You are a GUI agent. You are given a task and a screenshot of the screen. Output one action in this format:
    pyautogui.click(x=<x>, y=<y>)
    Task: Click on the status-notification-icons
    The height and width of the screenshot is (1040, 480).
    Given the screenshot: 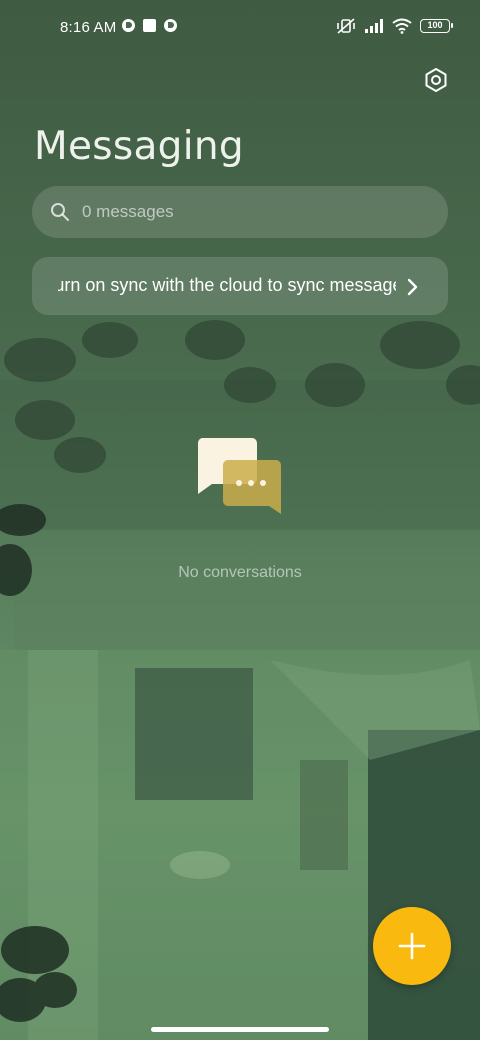 What is the action you would take?
    pyautogui.click(x=149, y=25)
    